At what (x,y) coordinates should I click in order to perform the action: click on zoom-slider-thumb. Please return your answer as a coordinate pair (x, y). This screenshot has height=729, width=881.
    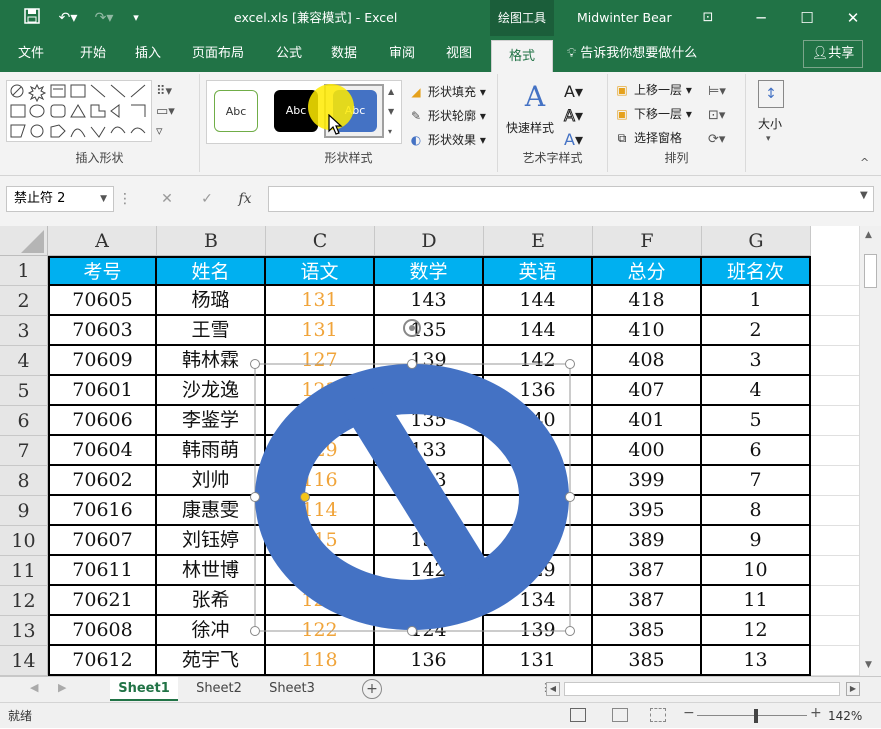
    Looking at the image, I should click on (756, 716).